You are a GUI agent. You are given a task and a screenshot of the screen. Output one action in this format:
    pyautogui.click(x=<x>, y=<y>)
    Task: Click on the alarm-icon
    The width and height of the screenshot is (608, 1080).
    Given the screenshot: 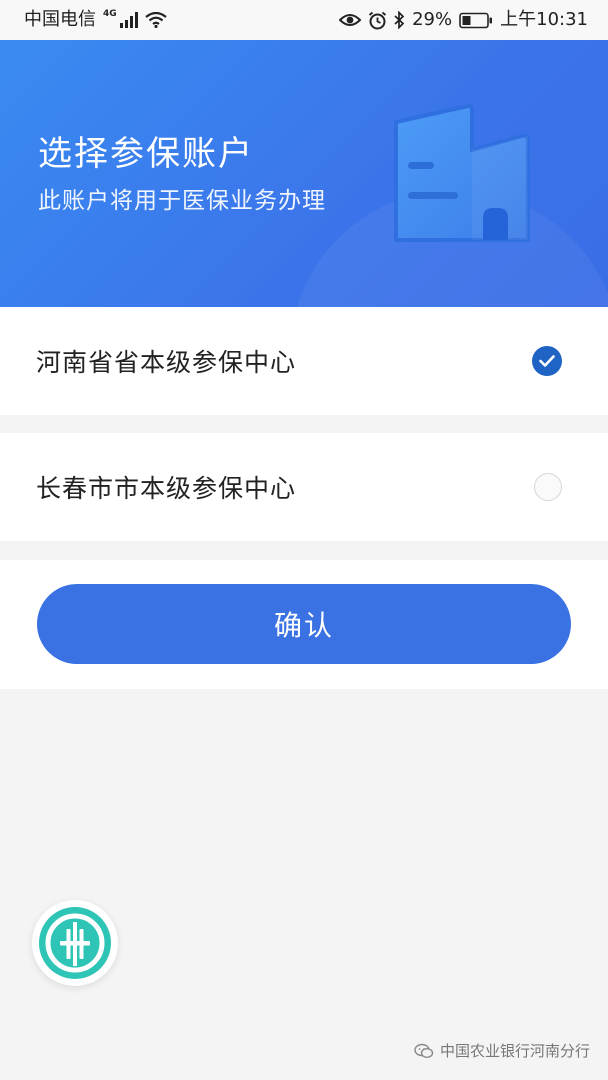 What is the action you would take?
    pyautogui.click(x=377, y=20)
    